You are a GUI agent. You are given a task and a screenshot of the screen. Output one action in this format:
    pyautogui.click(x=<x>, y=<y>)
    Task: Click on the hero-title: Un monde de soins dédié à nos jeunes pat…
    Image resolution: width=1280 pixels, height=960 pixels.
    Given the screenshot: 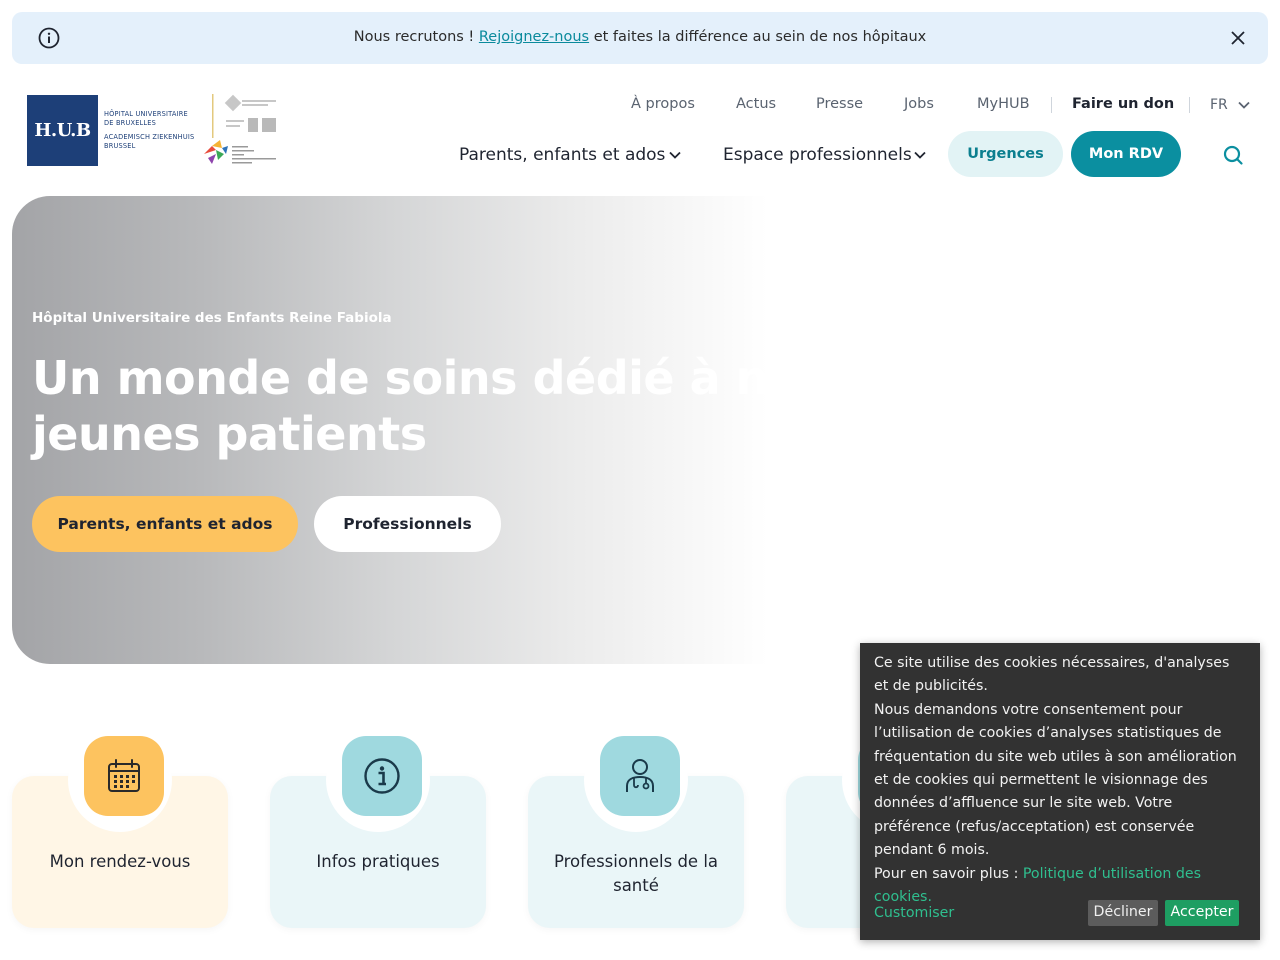 What is the action you would take?
    pyautogui.click(x=400, y=406)
    